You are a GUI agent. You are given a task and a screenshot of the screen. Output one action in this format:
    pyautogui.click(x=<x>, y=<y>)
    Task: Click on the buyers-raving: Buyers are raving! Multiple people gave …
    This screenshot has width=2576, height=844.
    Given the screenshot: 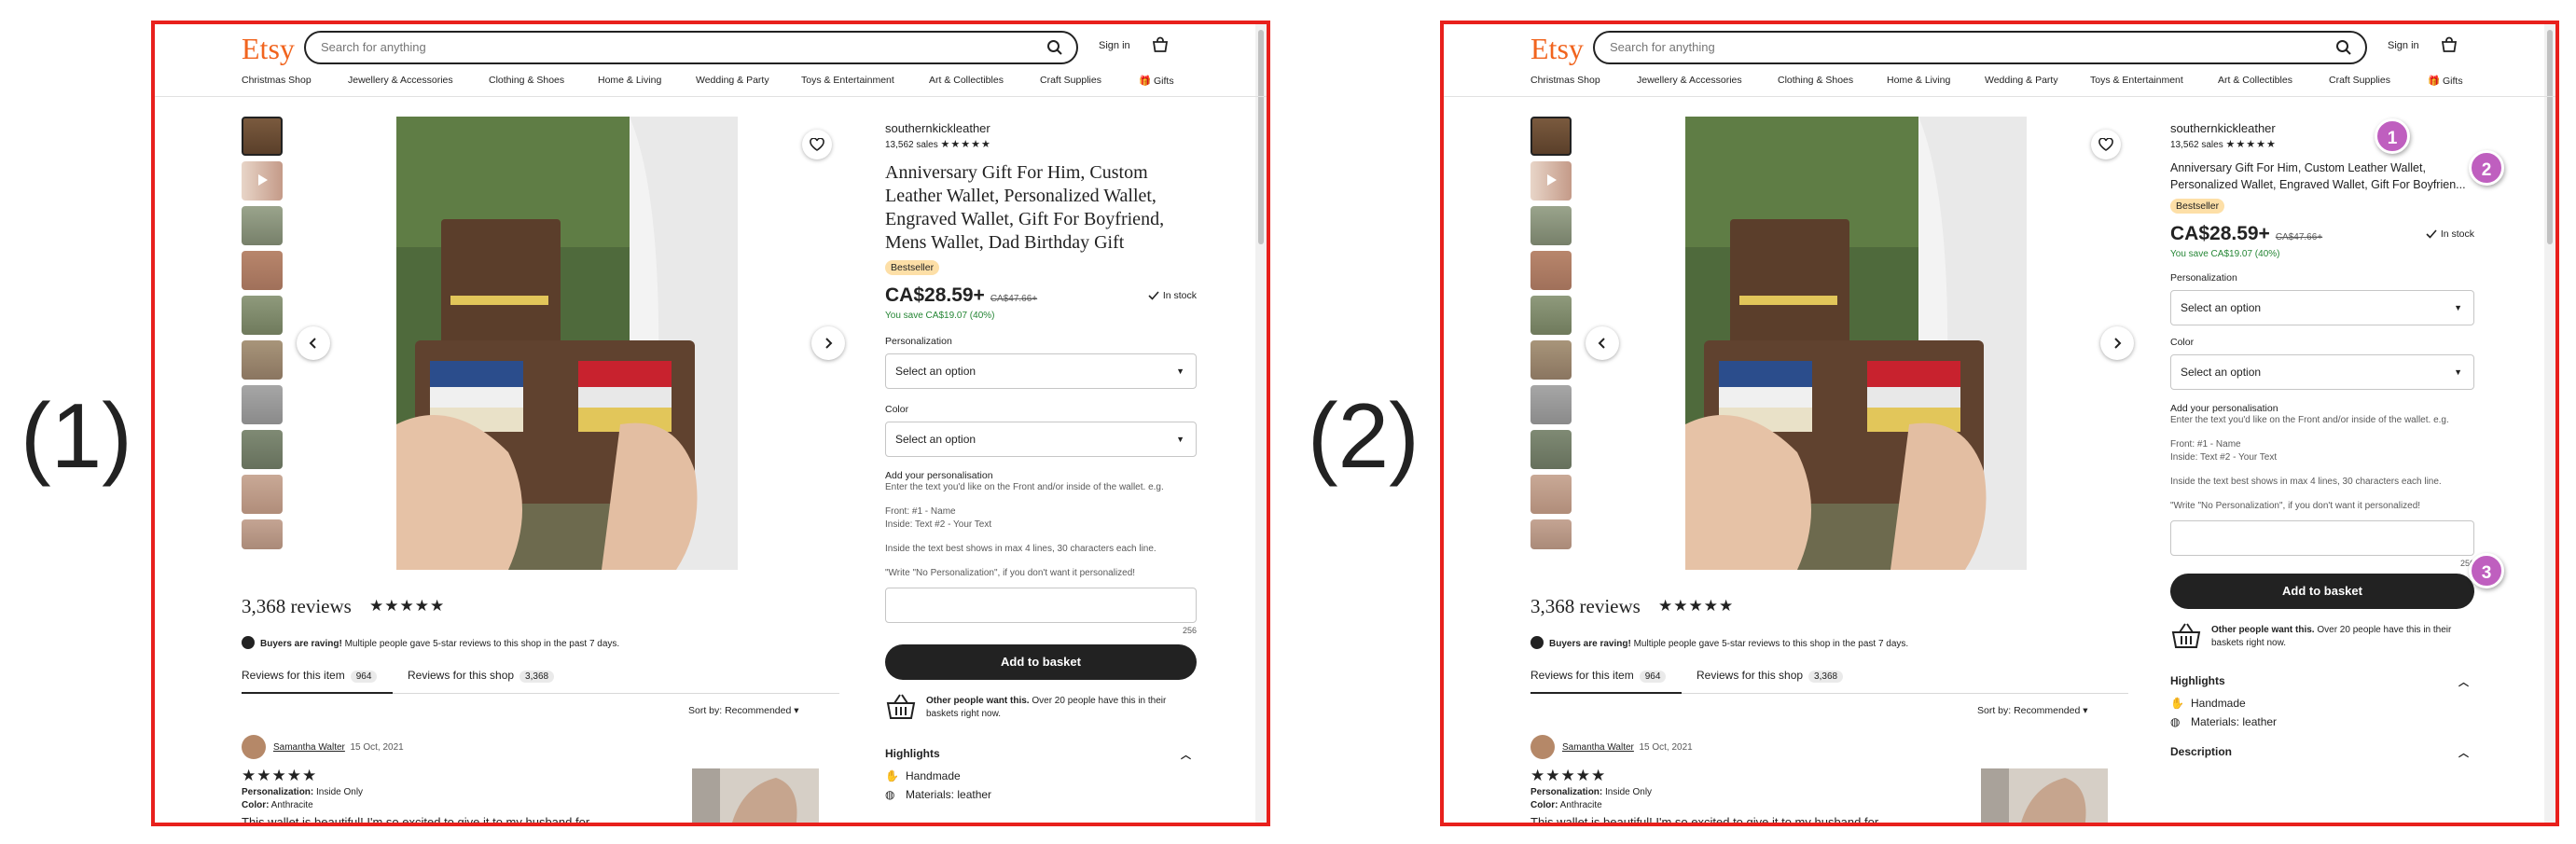 What is the action you would take?
    pyautogui.click(x=430, y=642)
    